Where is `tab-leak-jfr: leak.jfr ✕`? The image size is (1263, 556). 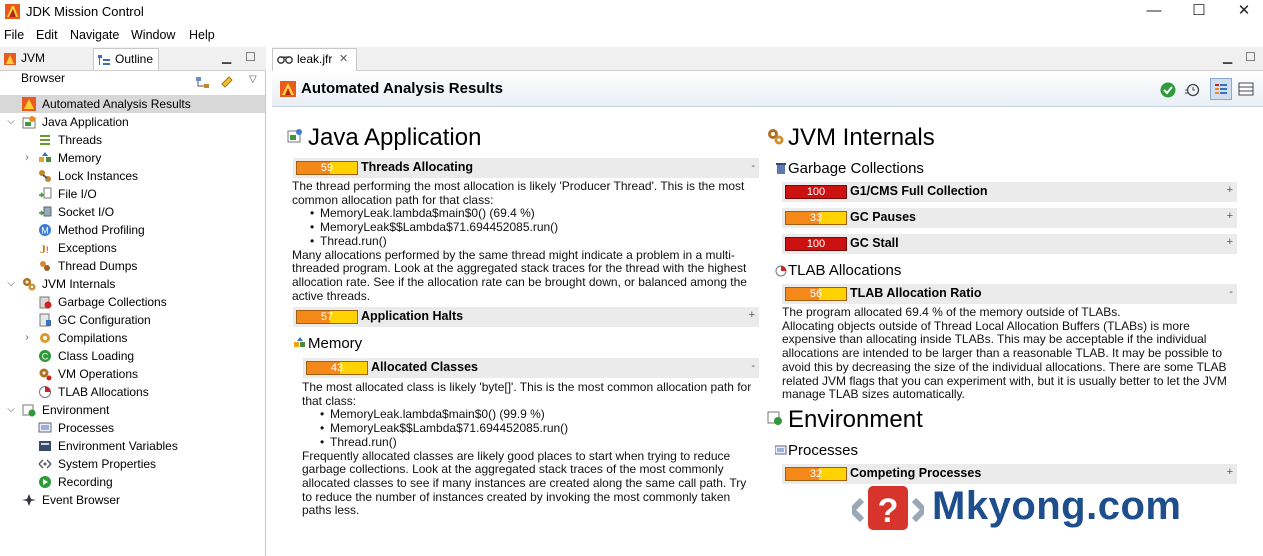
tab-leak-jfr: leak.jfr ✕ is located at coordinates (314, 59).